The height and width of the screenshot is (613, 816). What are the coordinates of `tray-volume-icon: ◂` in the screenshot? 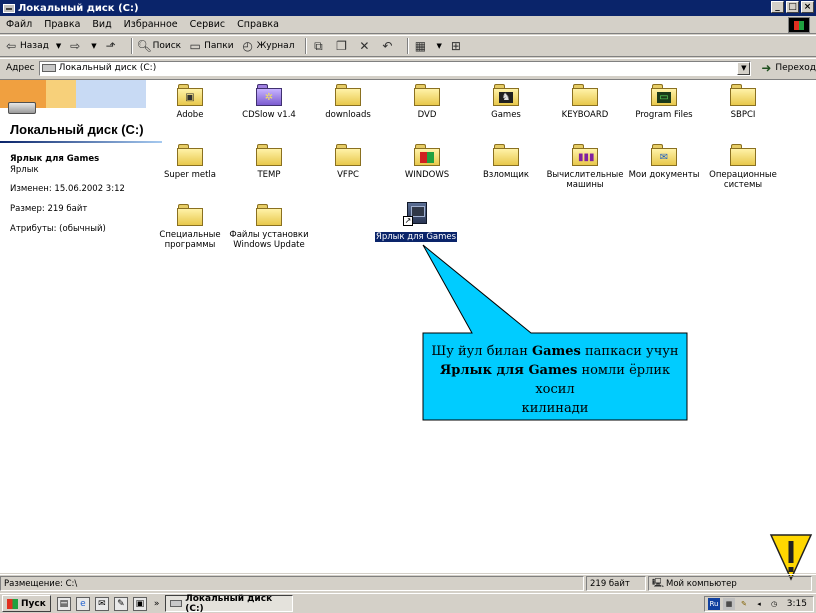 It's located at (759, 604).